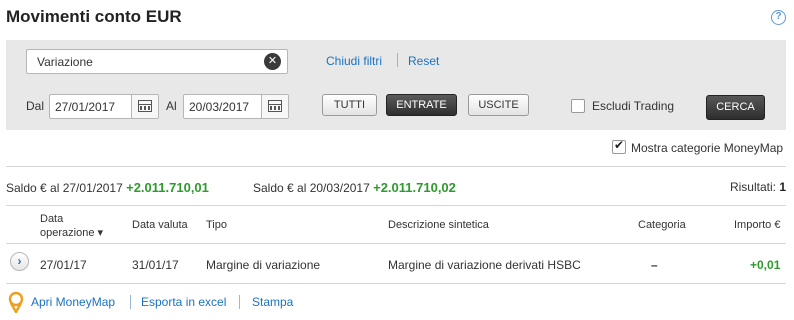 The height and width of the screenshot is (320, 794). What do you see at coordinates (765, 265) in the screenshot?
I see `cell-importo: +0,01` at bounding box center [765, 265].